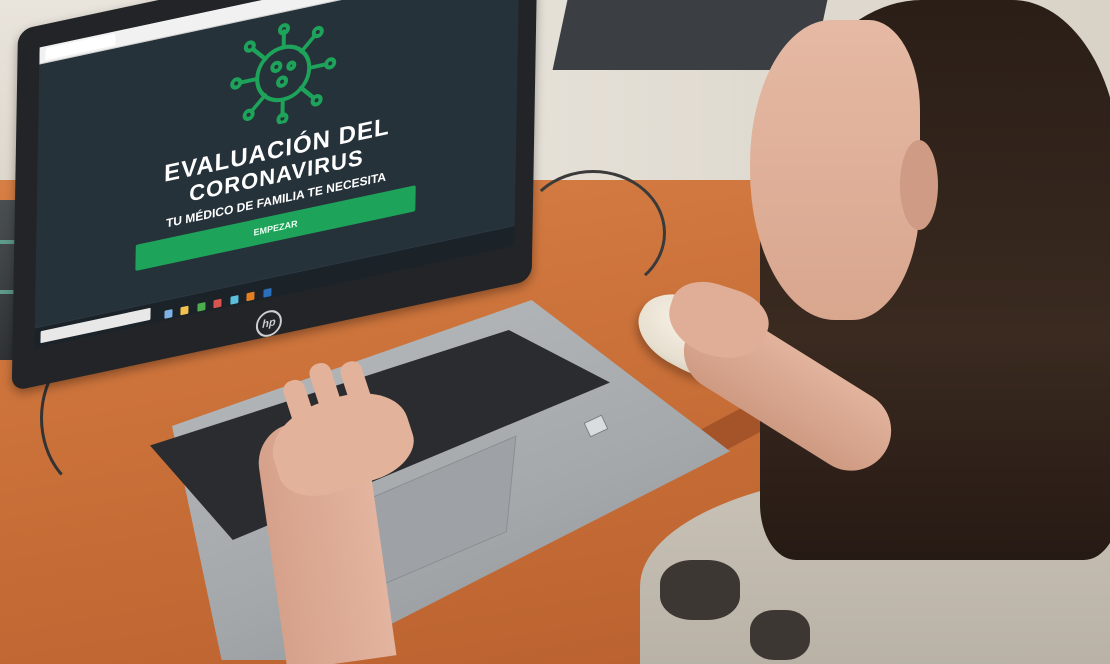 The image size is (1110, 664). Describe the element at coordinates (80, 47) in the screenshot. I see `browser-tab` at that location.